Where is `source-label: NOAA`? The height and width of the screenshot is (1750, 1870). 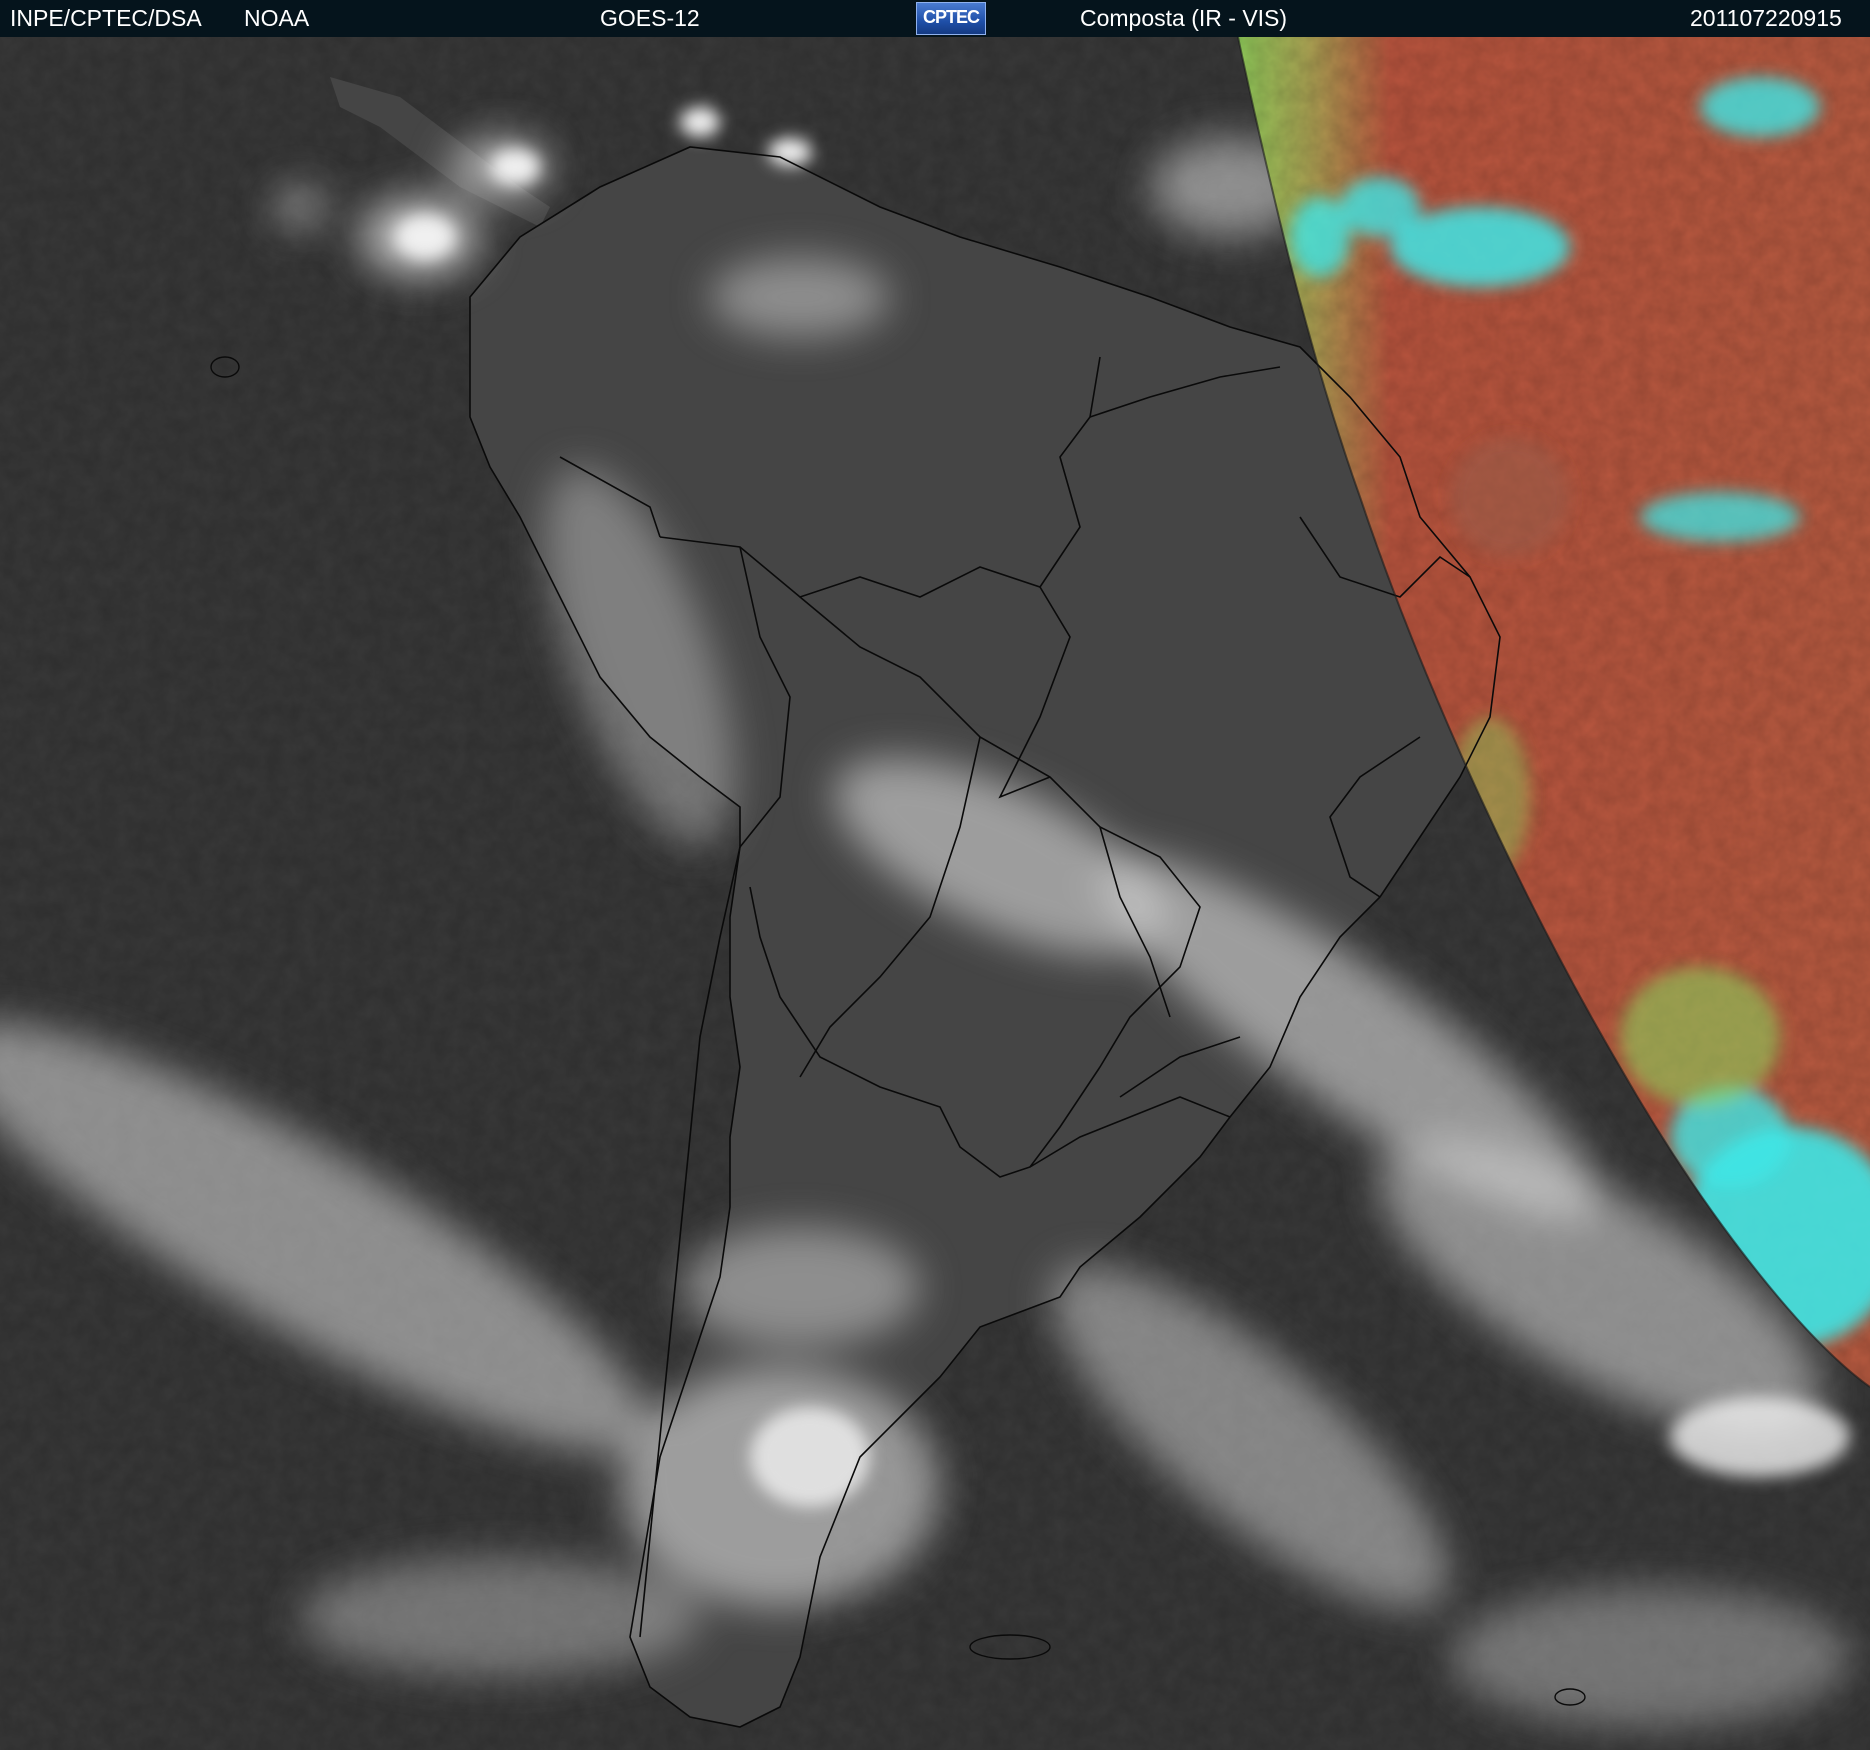
source-label: NOAA is located at coordinates (277, 18).